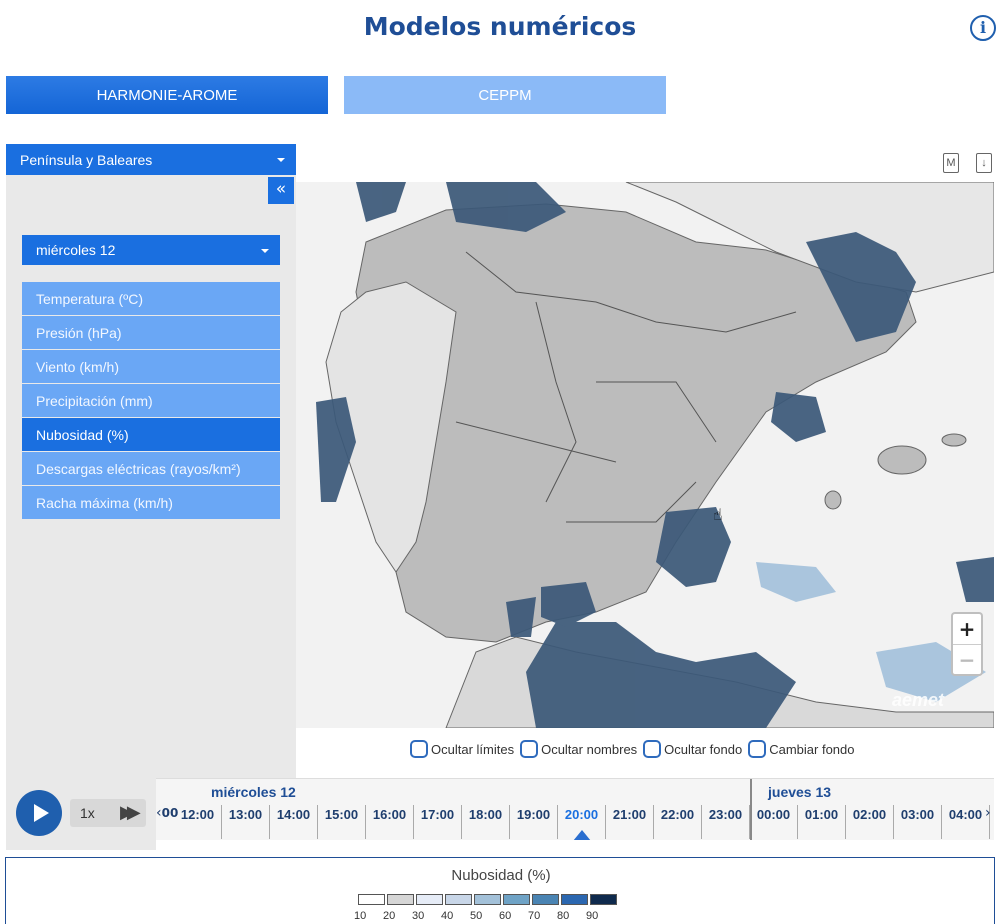 The height and width of the screenshot is (924, 1000). What do you see at coordinates (151, 332) in the screenshot?
I see `variable-presion: Presión (hPa)` at bounding box center [151, 332].